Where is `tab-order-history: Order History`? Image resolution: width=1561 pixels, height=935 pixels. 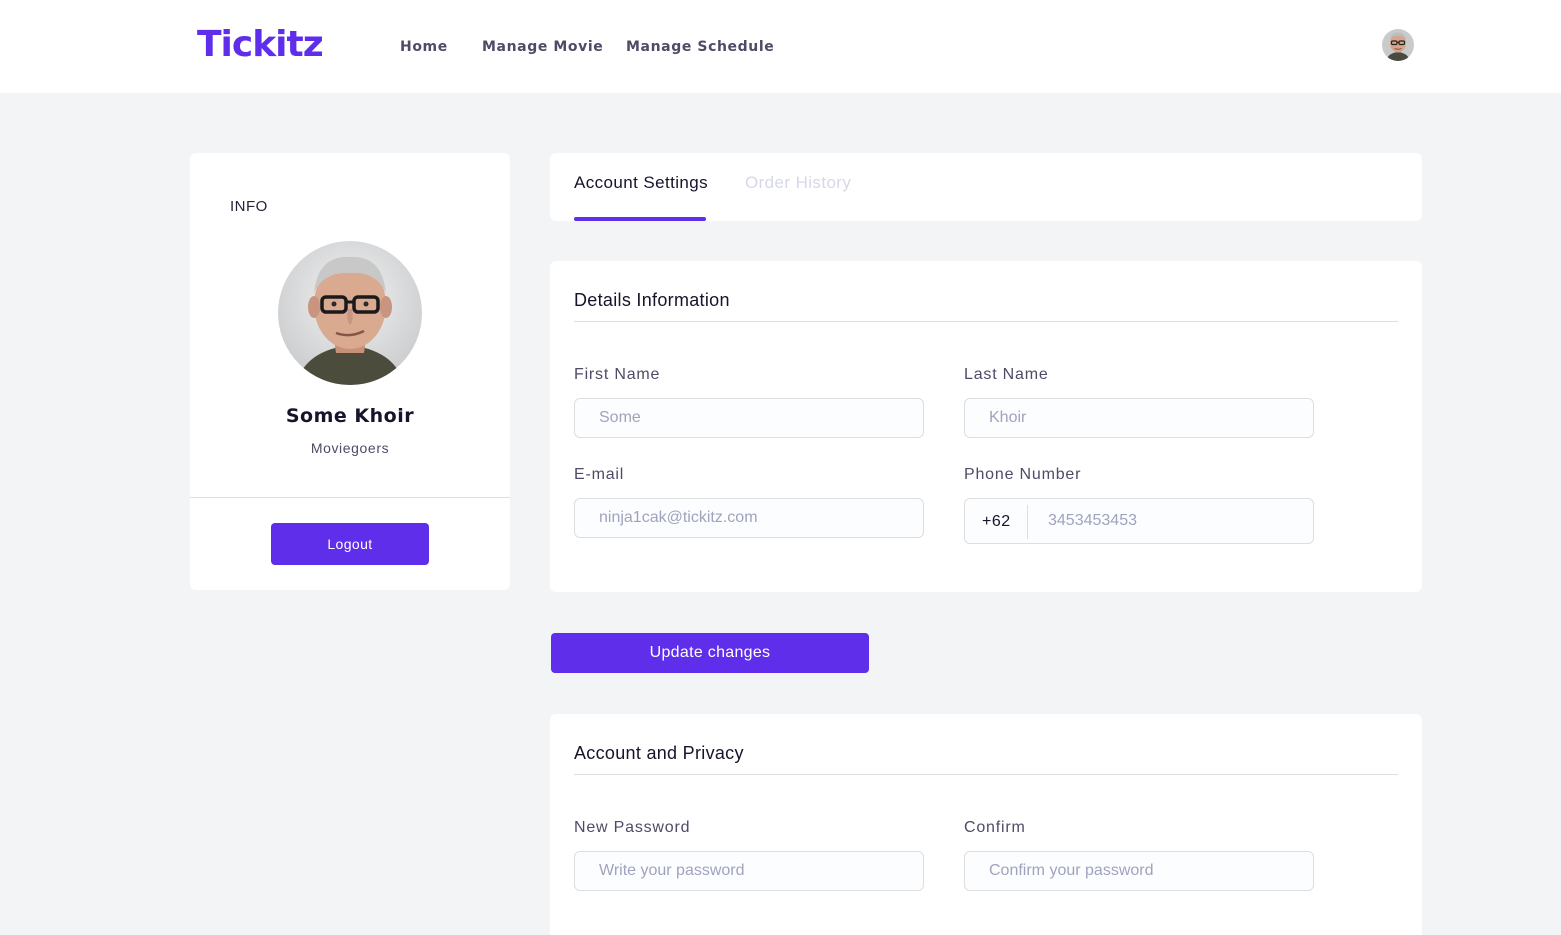 tab-order-history: Order History is located at coordinates (798, 183).